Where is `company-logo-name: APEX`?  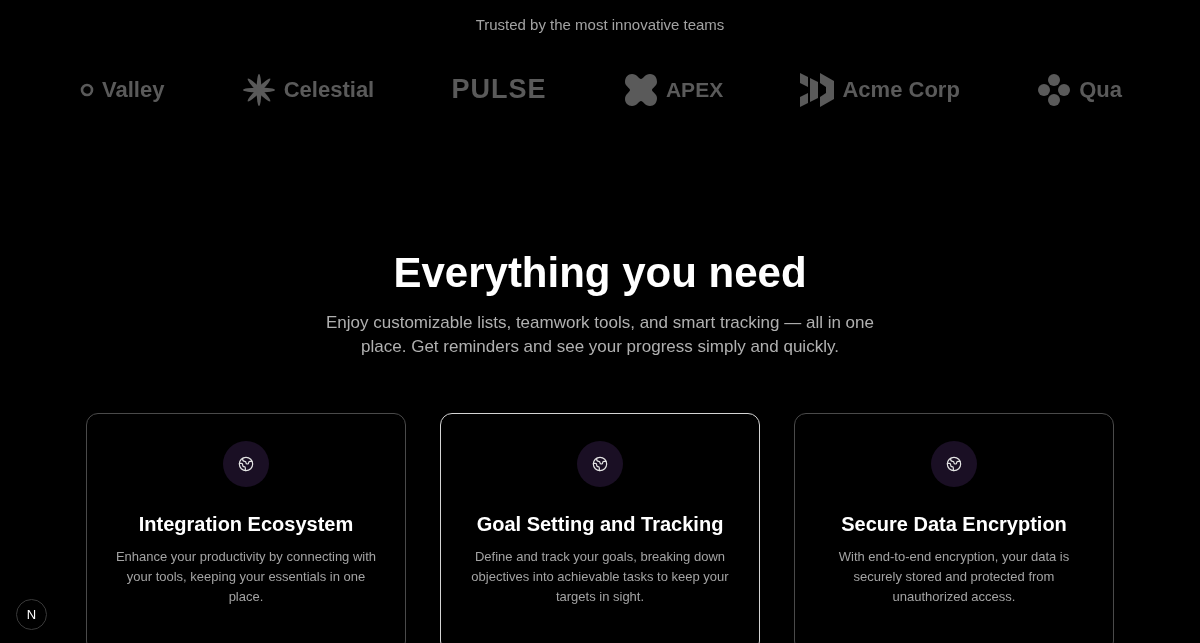
company-logo-name: APEX is located at coordinates (694, 89).